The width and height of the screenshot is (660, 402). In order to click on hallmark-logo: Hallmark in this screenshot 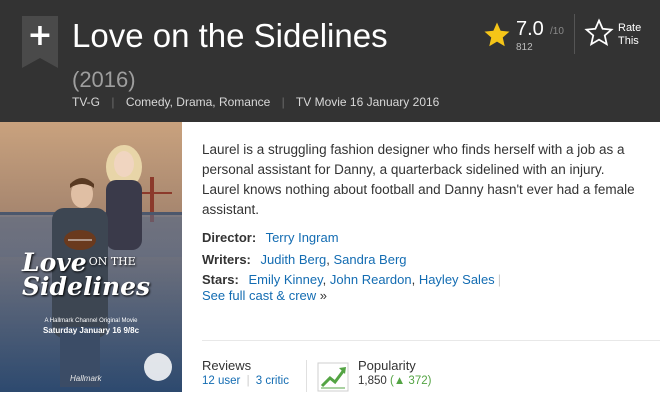, I will do `click(86, 378)`.